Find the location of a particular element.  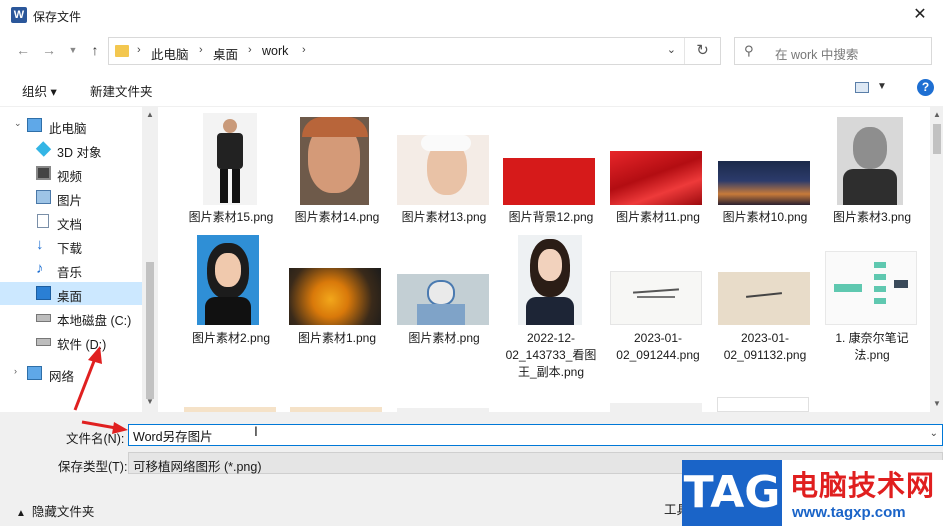

forward-button: → is located at coordinates (49, 50).